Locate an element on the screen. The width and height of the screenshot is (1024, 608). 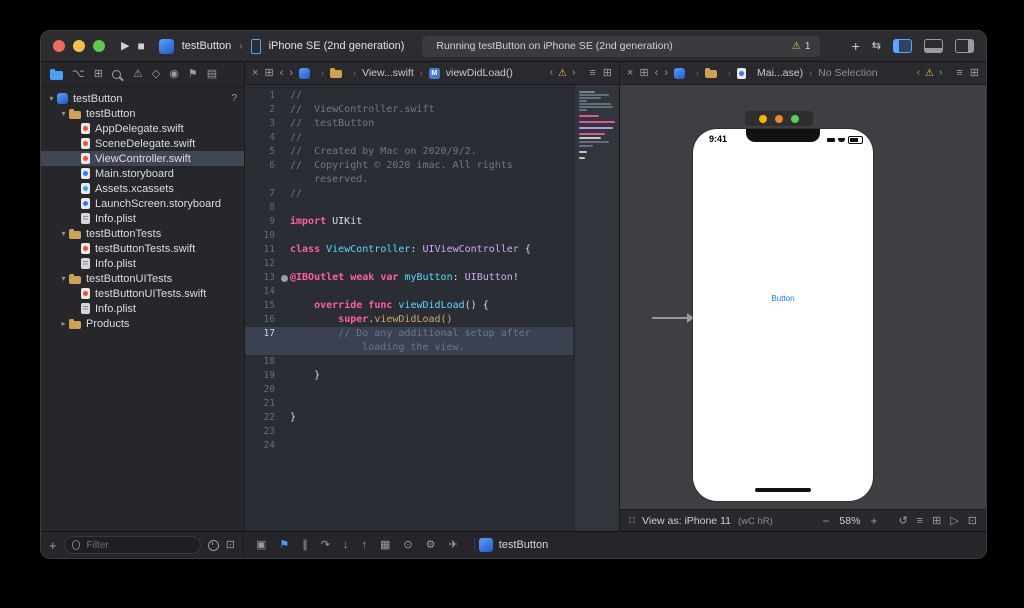
file-row-testbutton: ▾ testButton? is located at coordinates (142, 98).